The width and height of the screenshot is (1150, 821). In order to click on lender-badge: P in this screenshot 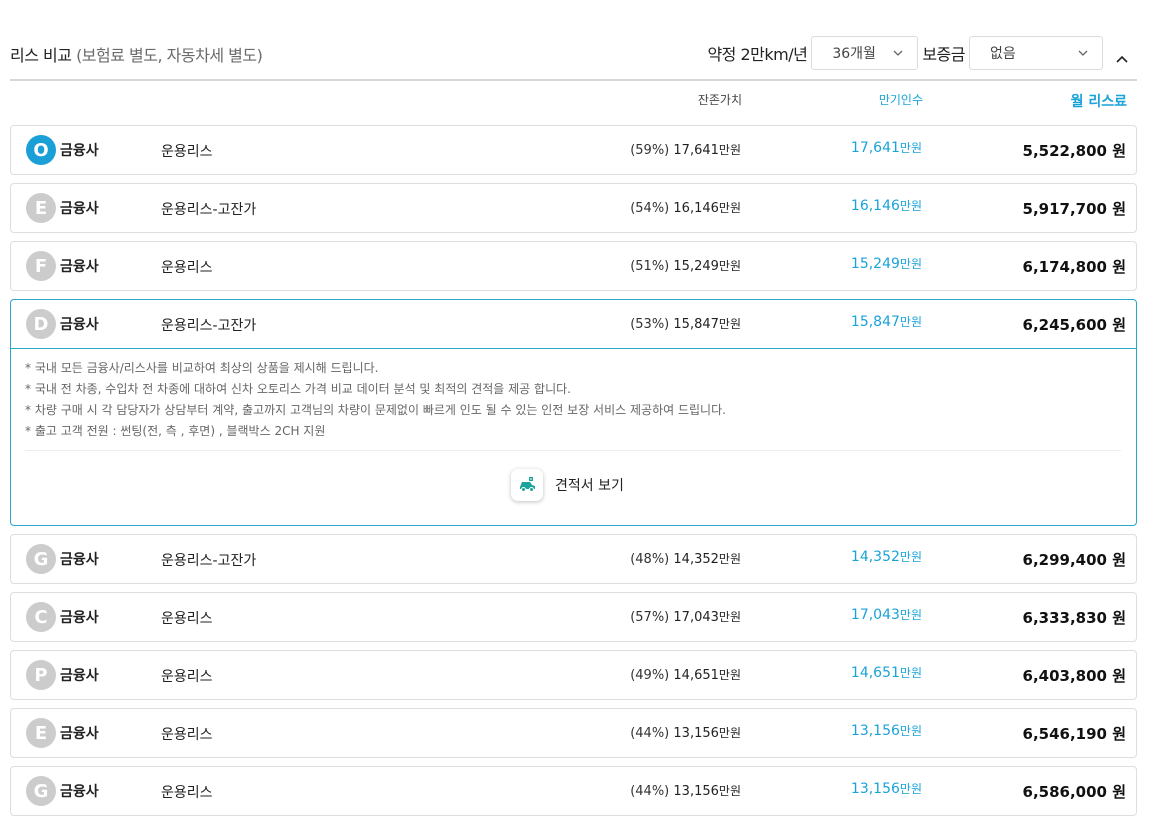, I will do `click(41, 675)`.